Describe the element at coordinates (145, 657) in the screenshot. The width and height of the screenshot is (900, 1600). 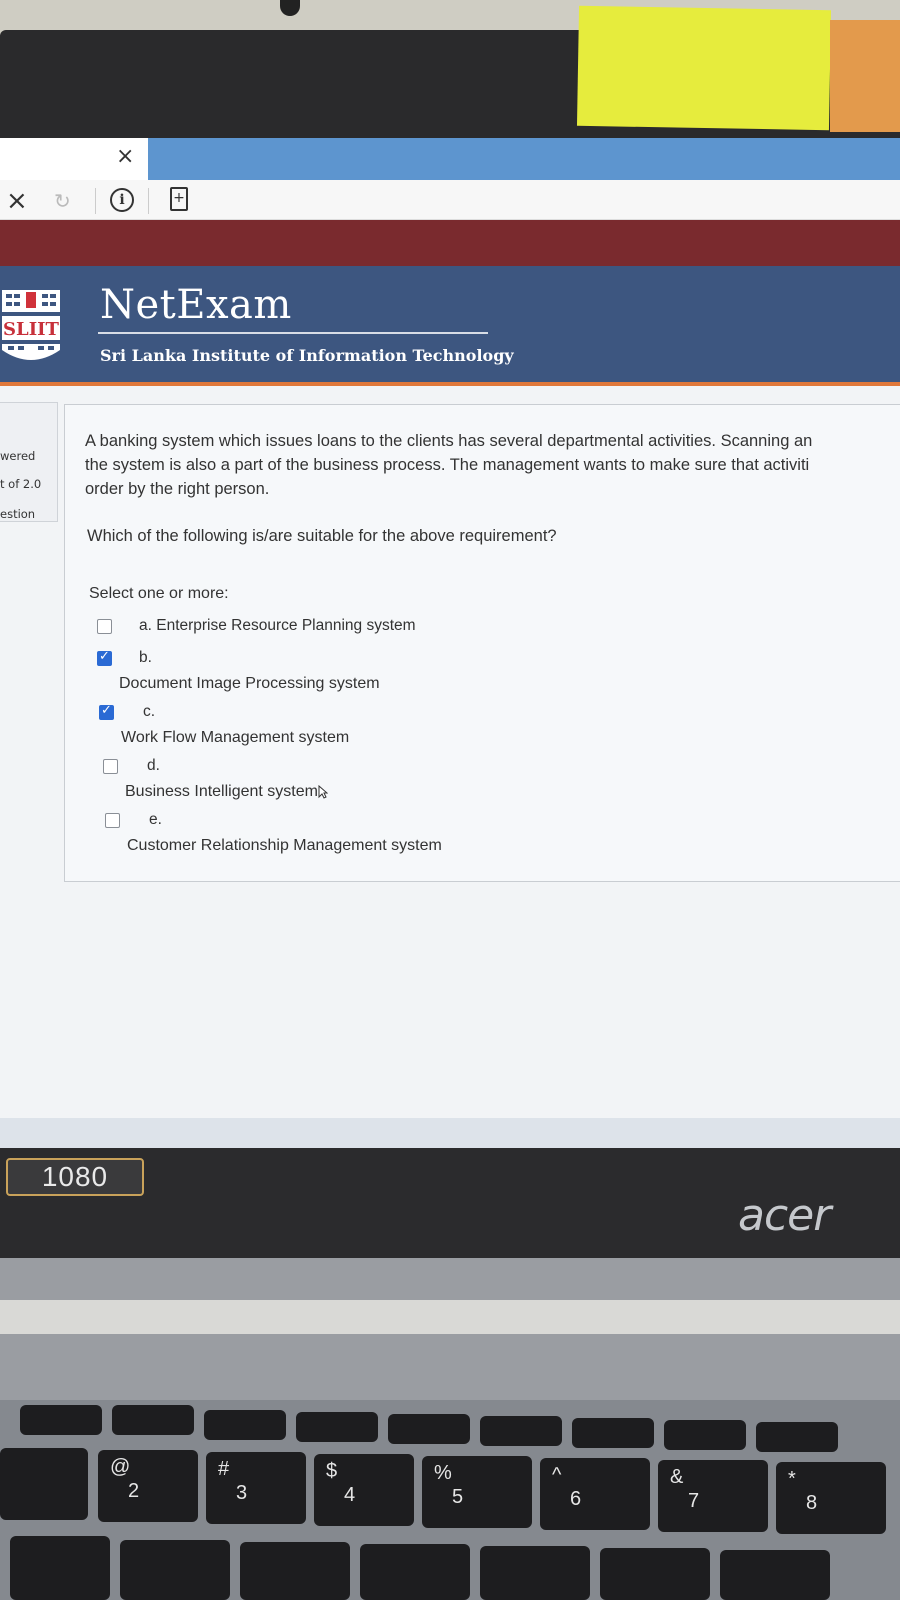
I see `option-b-letter: b.` at that location.